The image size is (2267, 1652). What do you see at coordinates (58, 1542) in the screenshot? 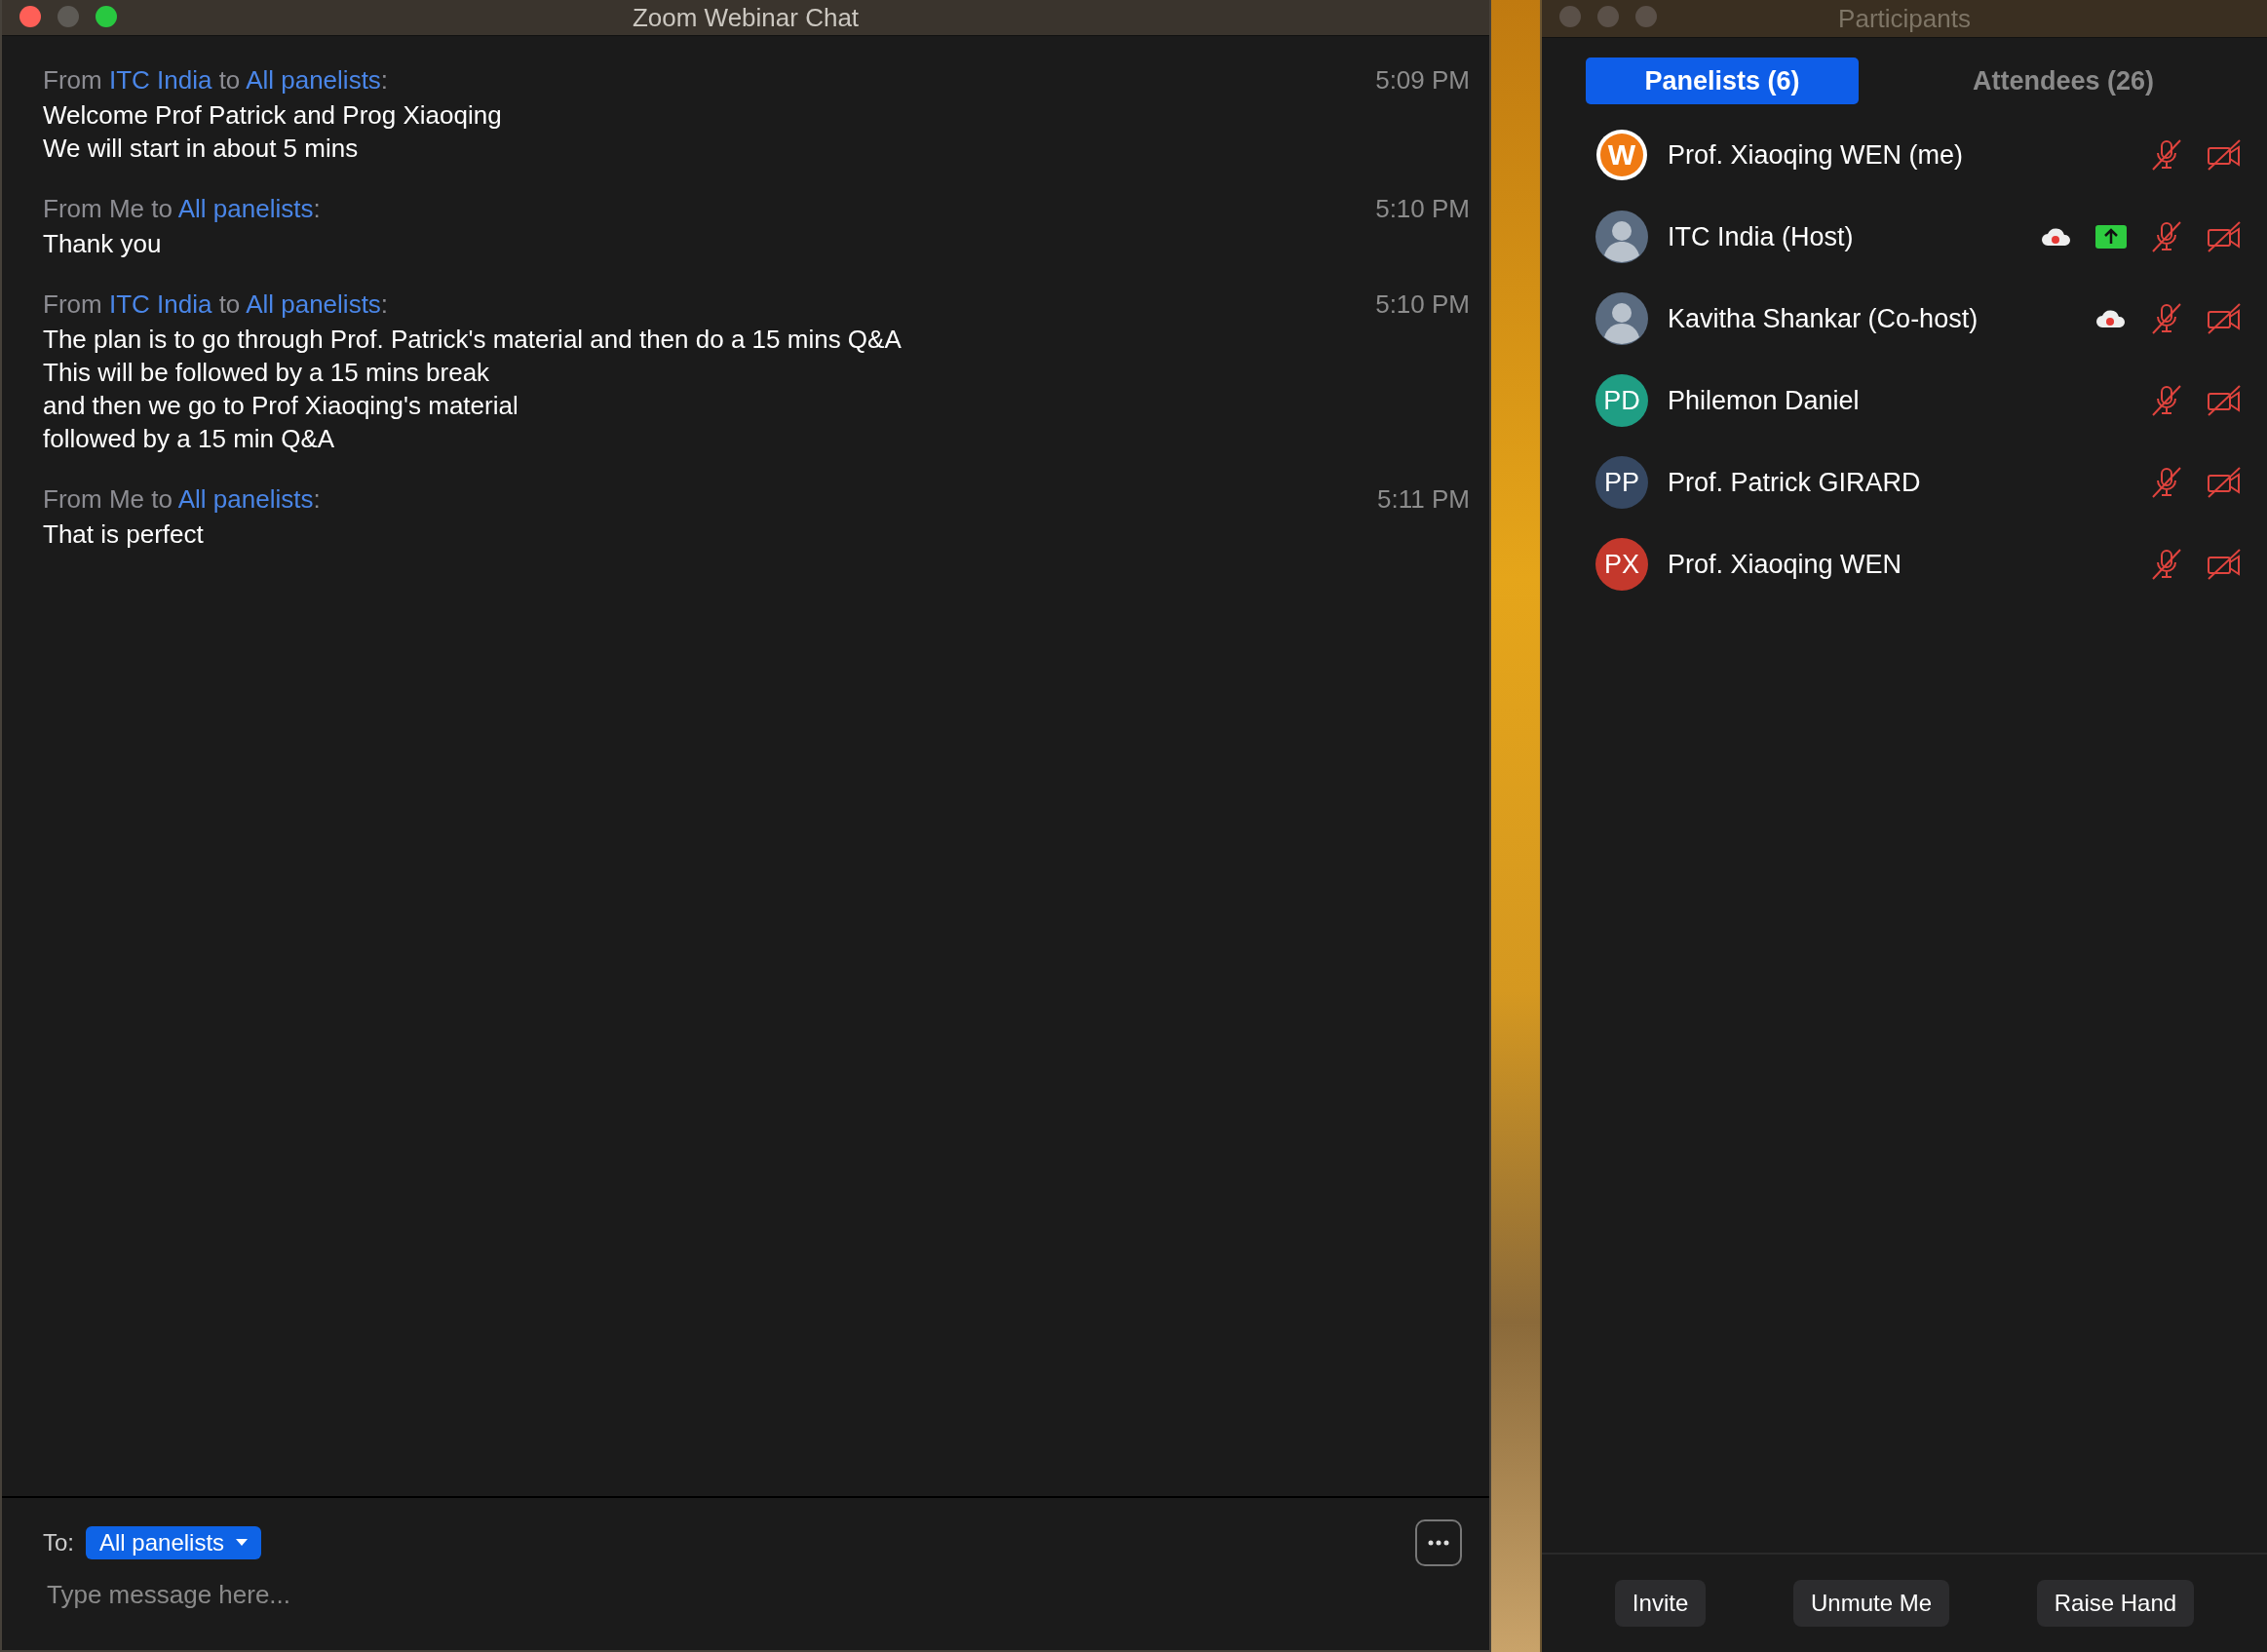
I see `to-label: To:` at bounding box center [58, 1542].